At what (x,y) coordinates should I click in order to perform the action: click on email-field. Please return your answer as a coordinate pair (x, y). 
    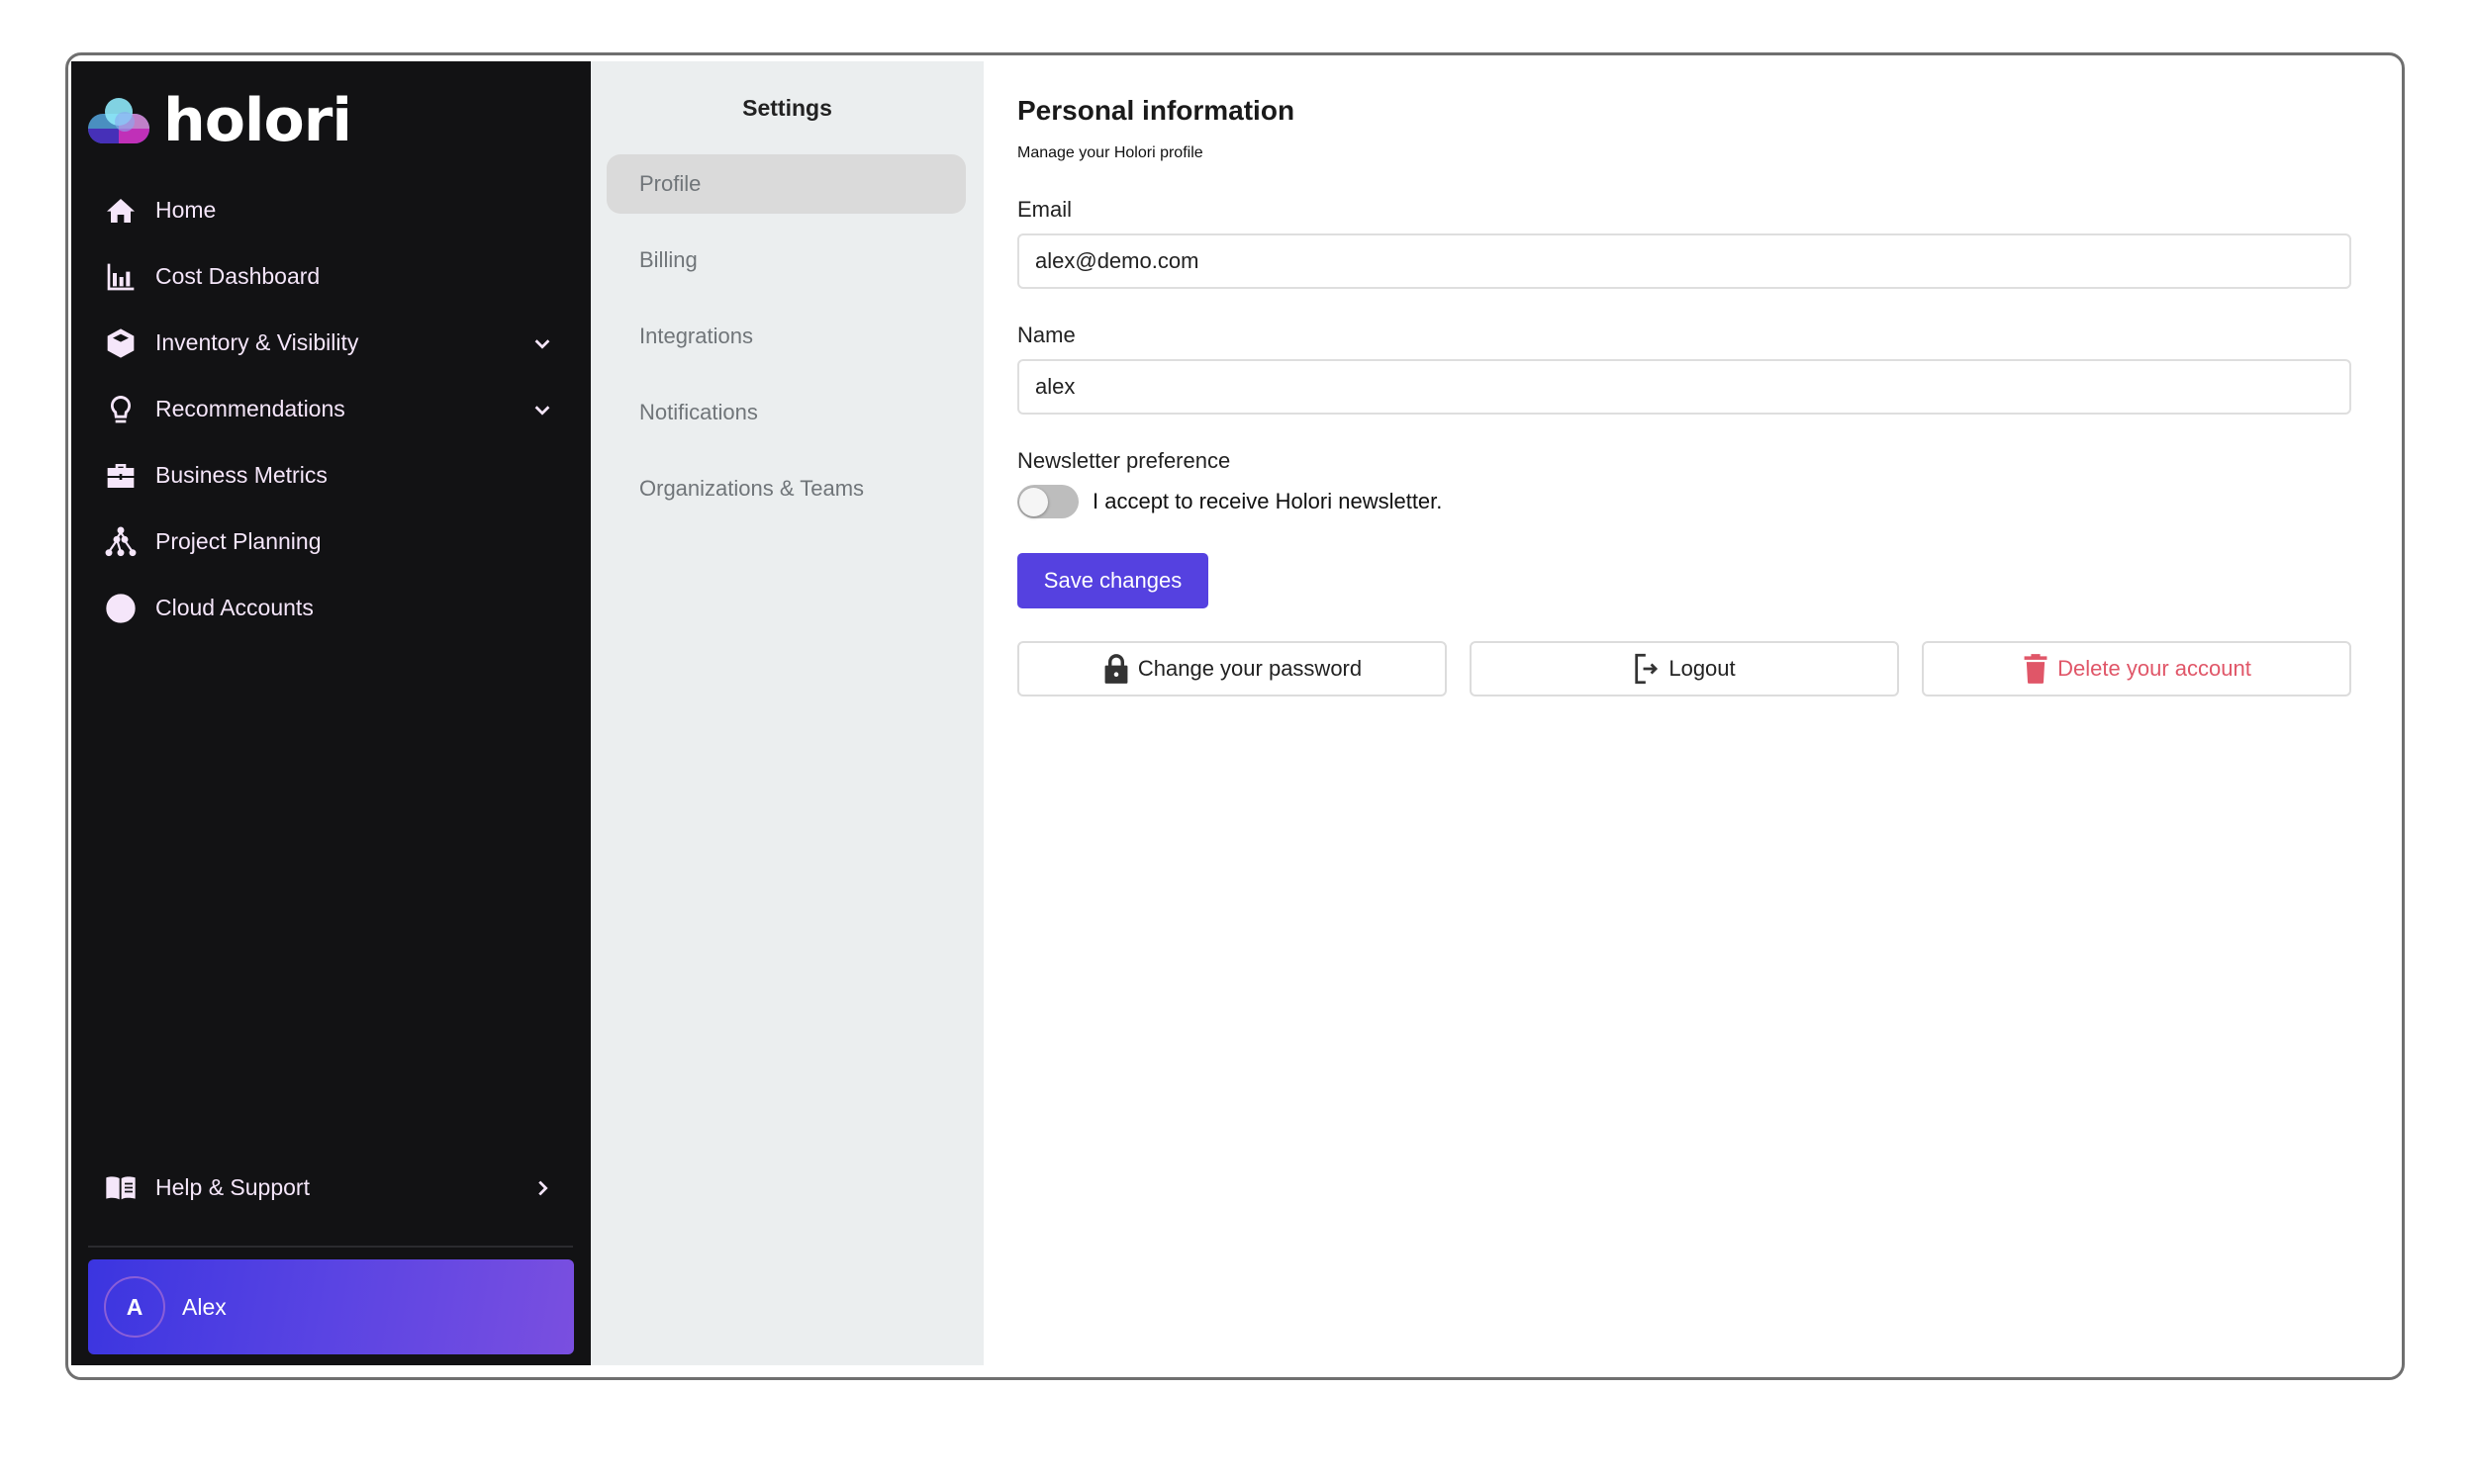
    Looking at the image, I should click on (1684, 261).